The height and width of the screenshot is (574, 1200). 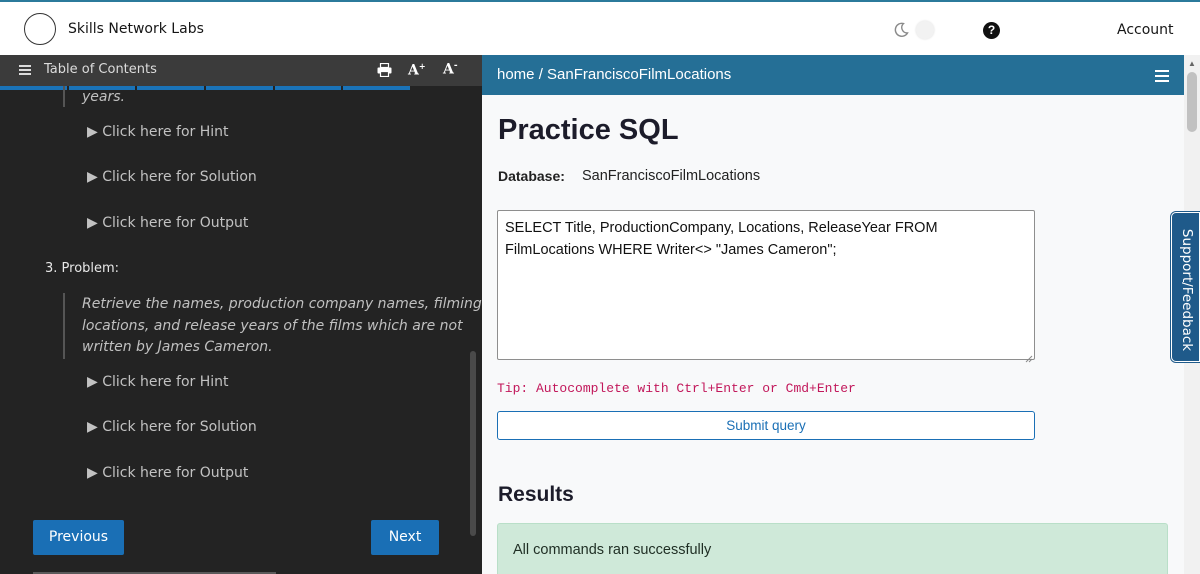 I want to click on progress-strip, so click(x=205, y=88).